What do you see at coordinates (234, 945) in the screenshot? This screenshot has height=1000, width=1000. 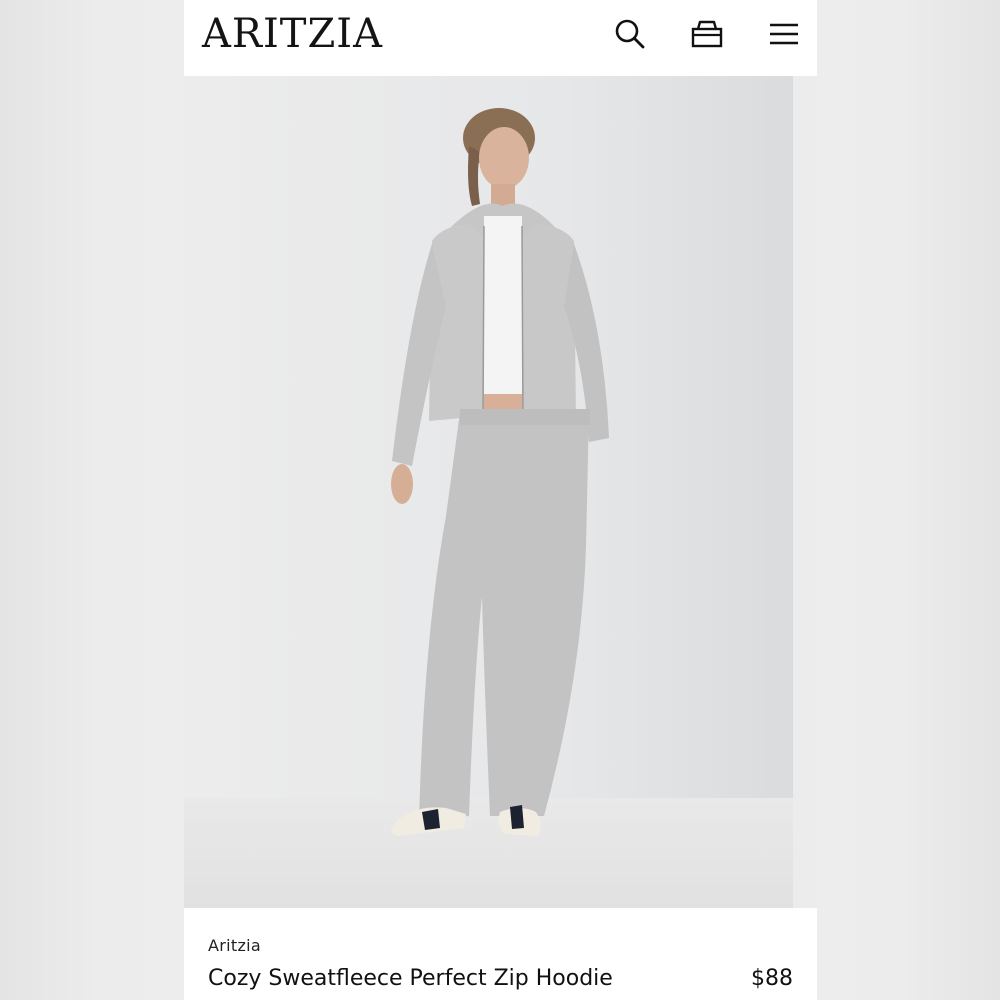 I see `product-brand: Aritzia` at bounding box center [234, 945].